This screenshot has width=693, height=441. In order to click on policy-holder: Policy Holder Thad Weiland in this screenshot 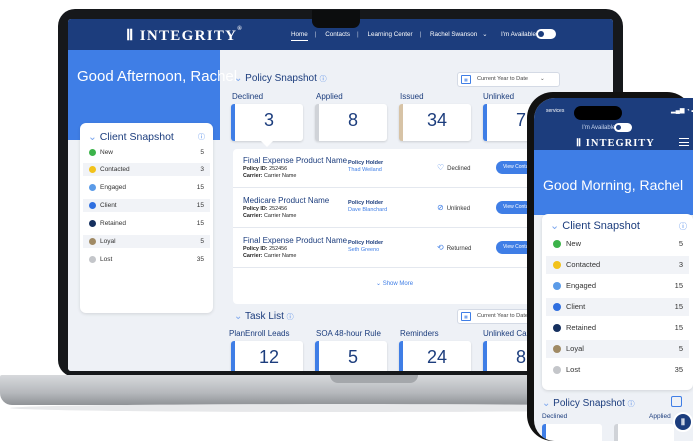, I will do `click(366, 166)`.